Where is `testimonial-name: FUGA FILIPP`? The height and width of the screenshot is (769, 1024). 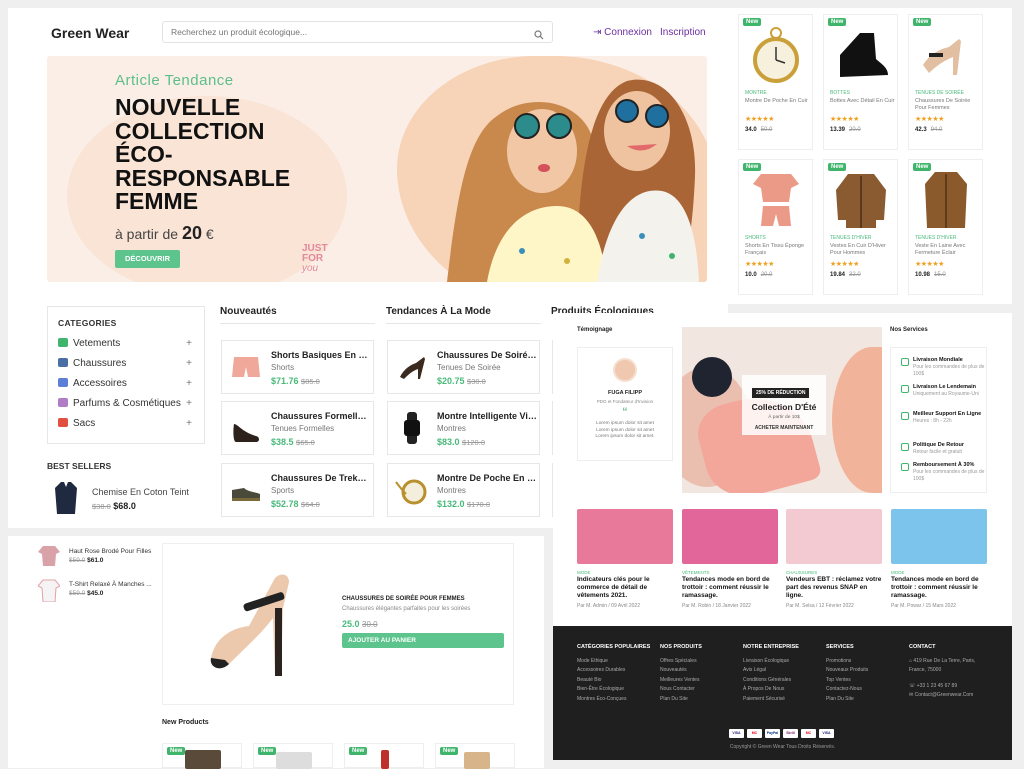 testimonial-name: FUGA FILIPP is located at coordinates (625, 393).